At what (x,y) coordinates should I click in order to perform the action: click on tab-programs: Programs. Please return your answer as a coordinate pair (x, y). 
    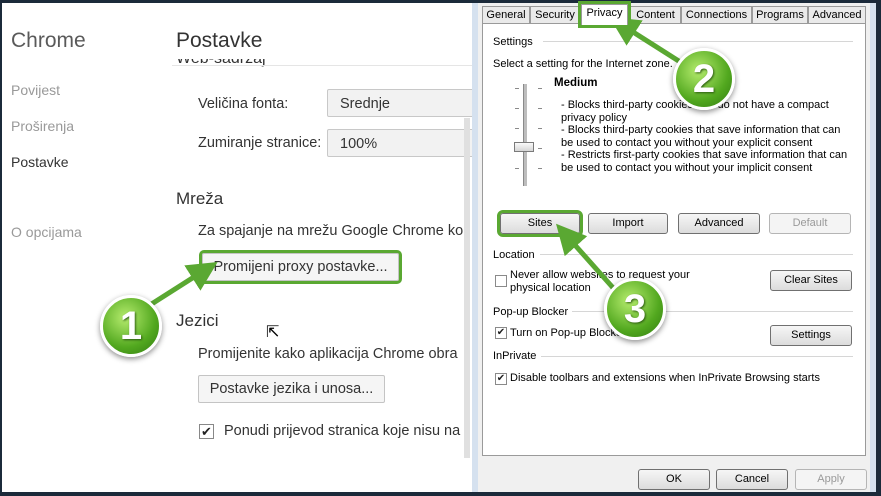
    Looking at the image, I should click on (780, 15).